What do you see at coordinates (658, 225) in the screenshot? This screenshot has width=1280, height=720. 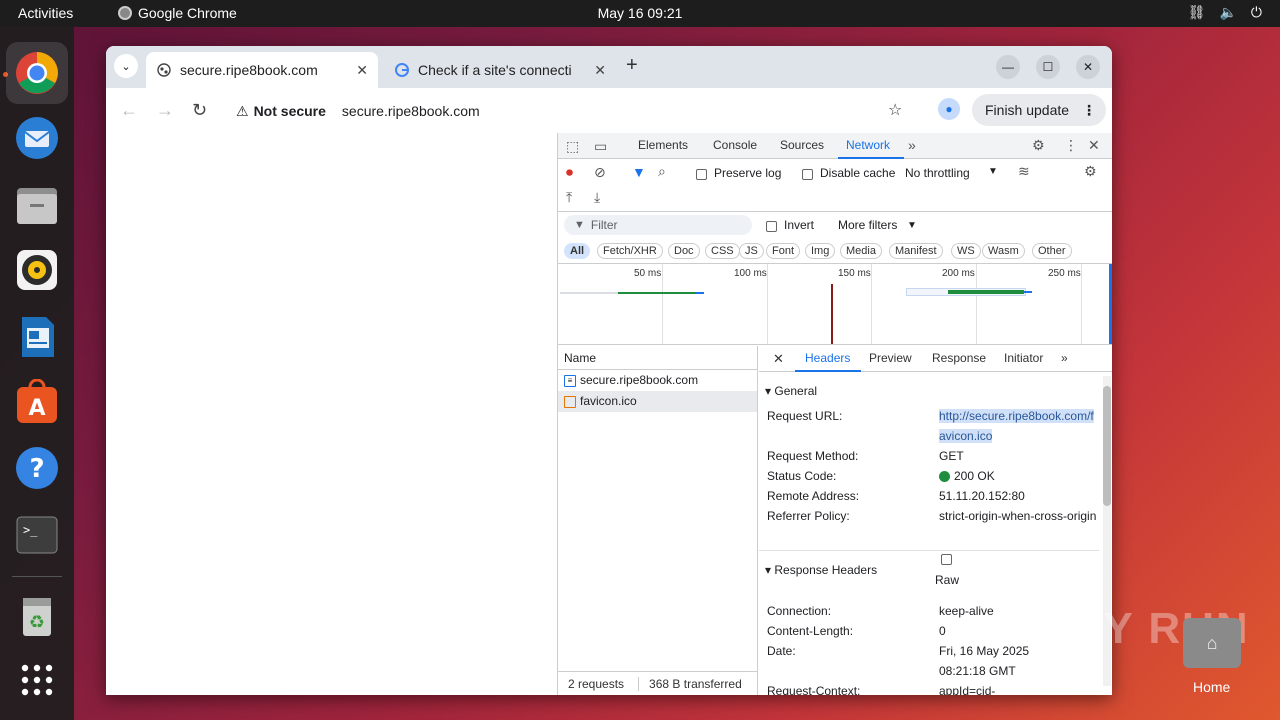 I see `filter-input: ▼ Filter` at bounding box center [658, 225].